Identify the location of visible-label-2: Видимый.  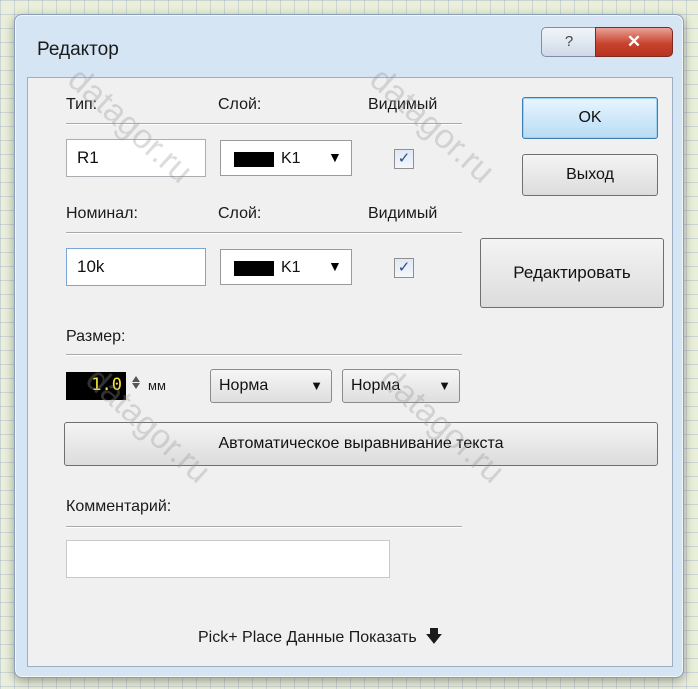
(403, 213).